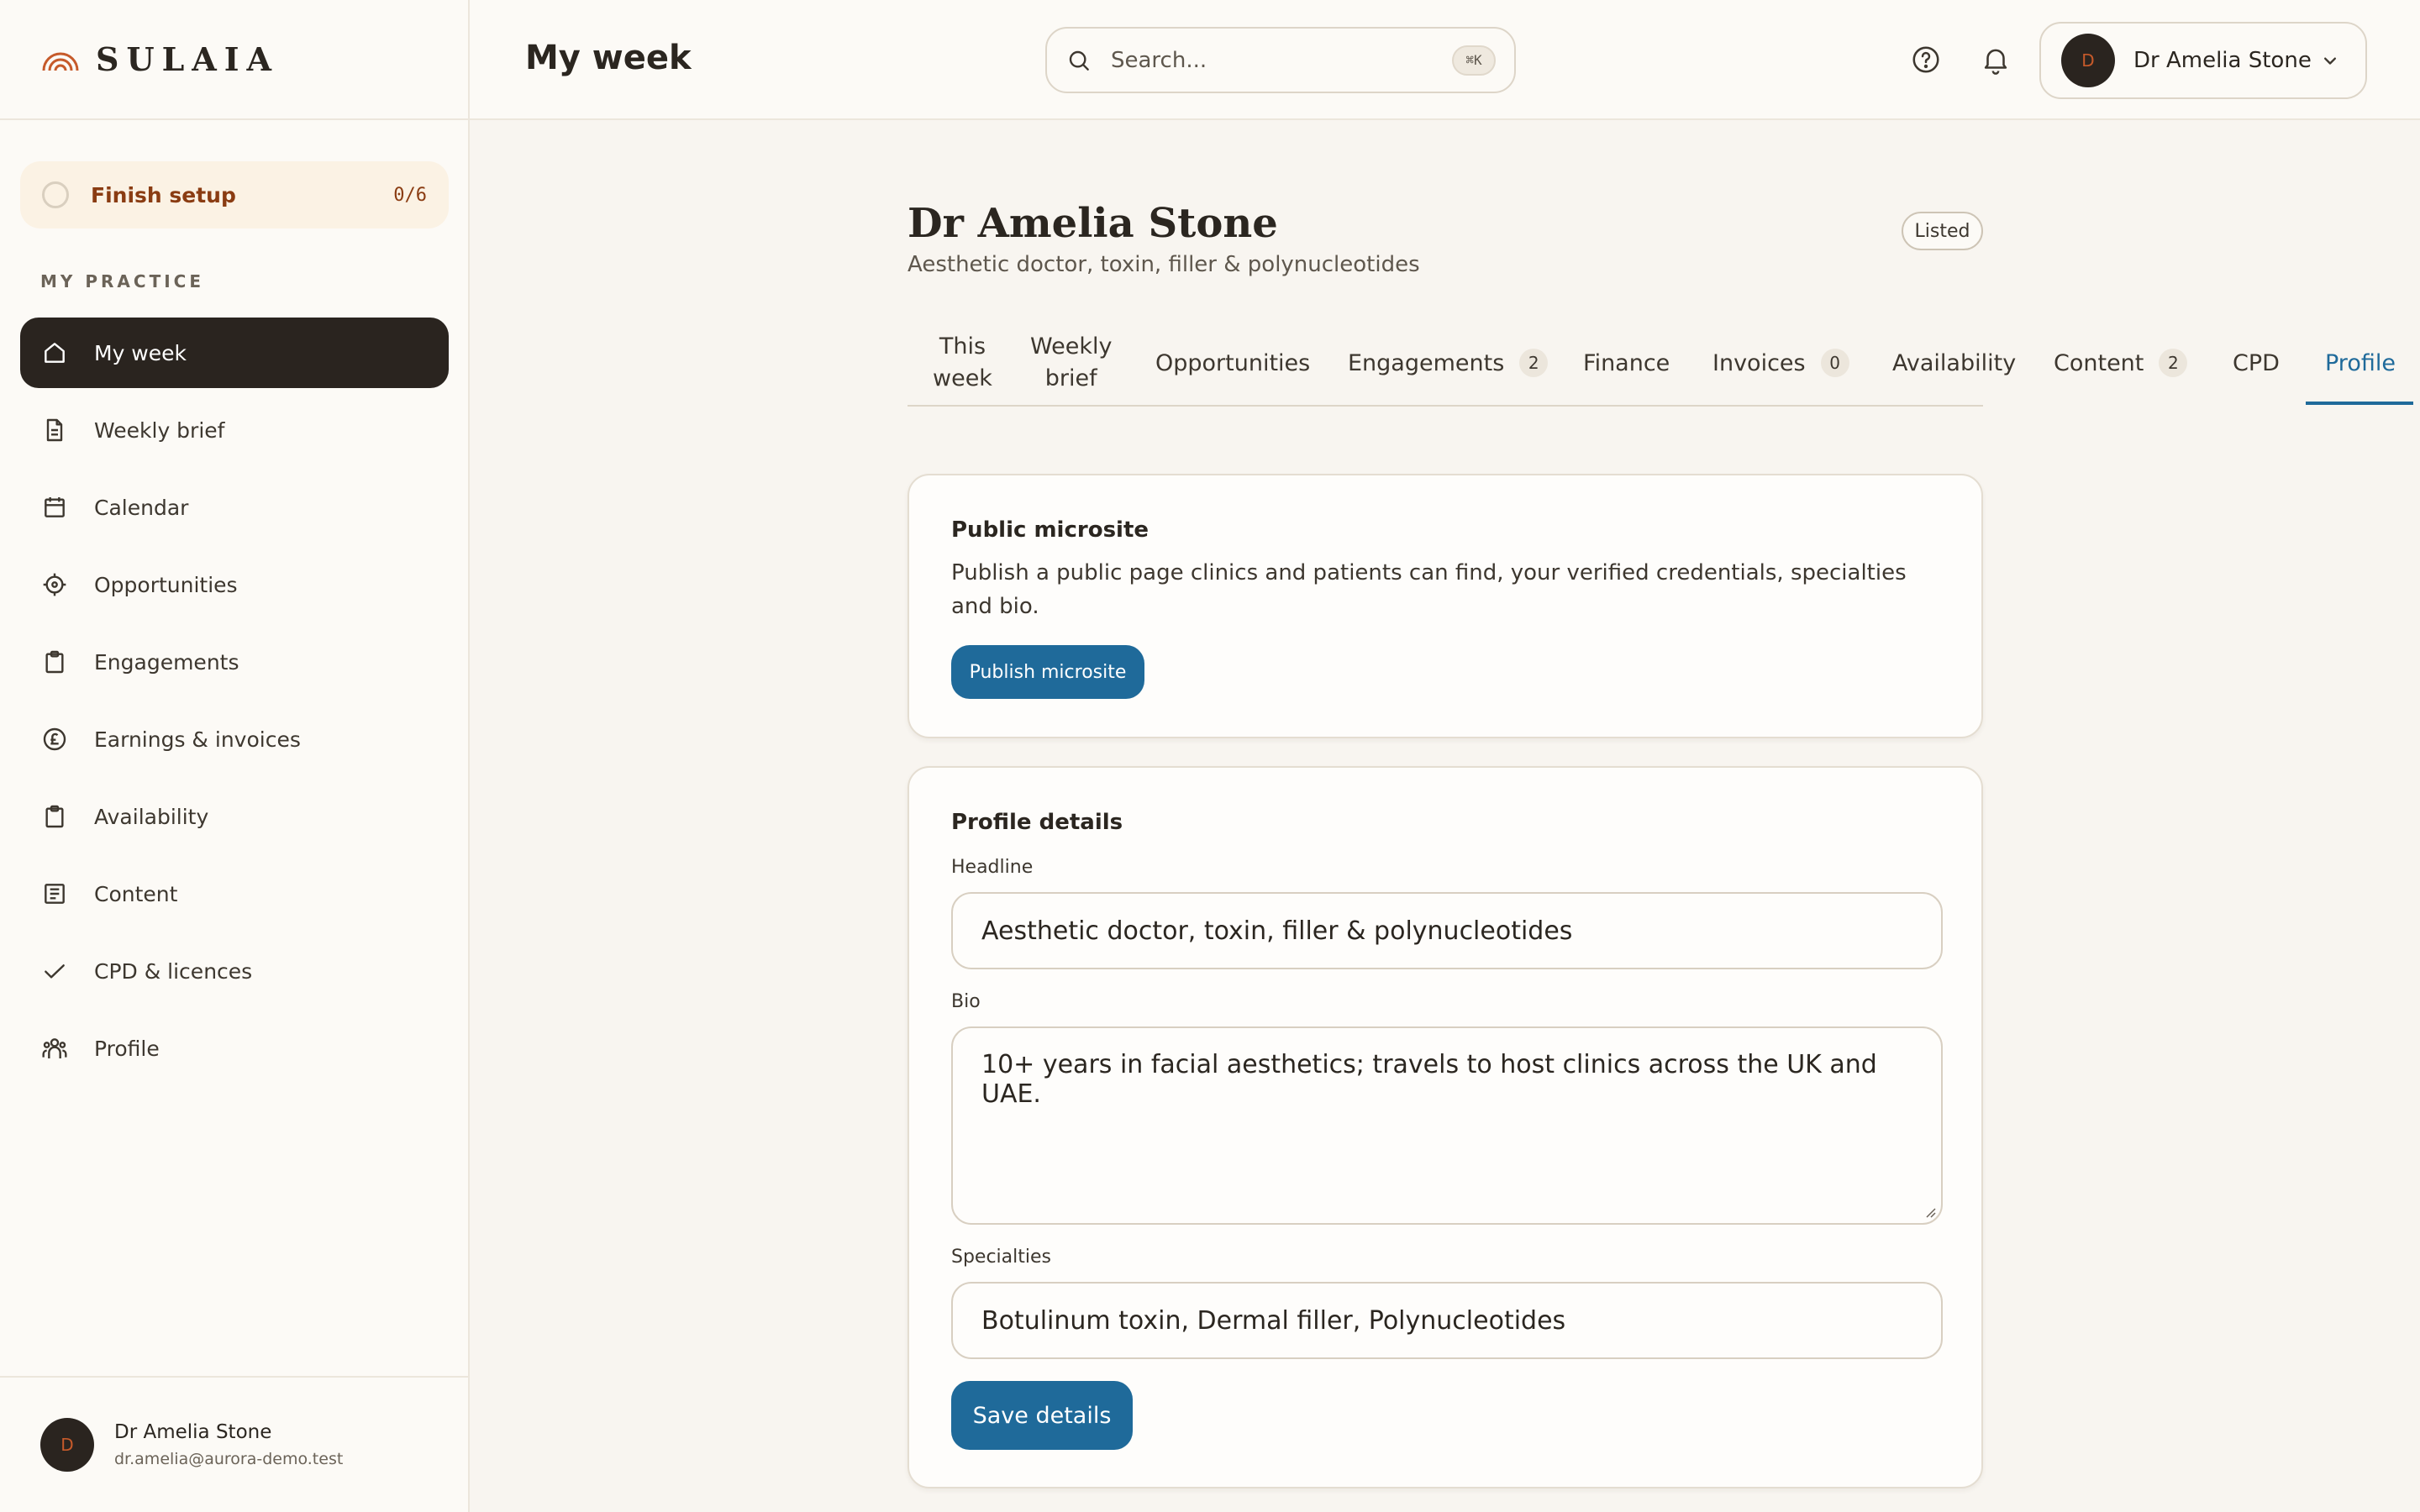  What do you see at coordinates (188, 59) in the screenshot?
I see `brand-name: SULAIA` at bounding box center [188, 59].